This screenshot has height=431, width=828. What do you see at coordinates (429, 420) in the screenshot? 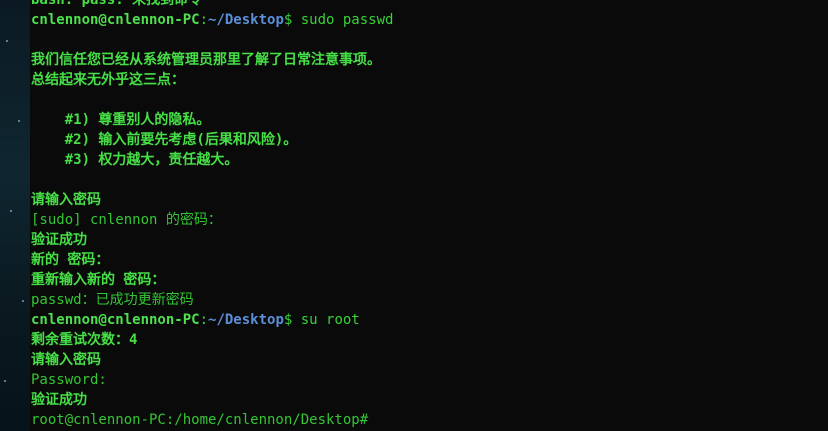
I see `root-prompt-line: root@cnlennon-PC:/home/cnlennon/Desktop#` at bounding box center [429, 420].